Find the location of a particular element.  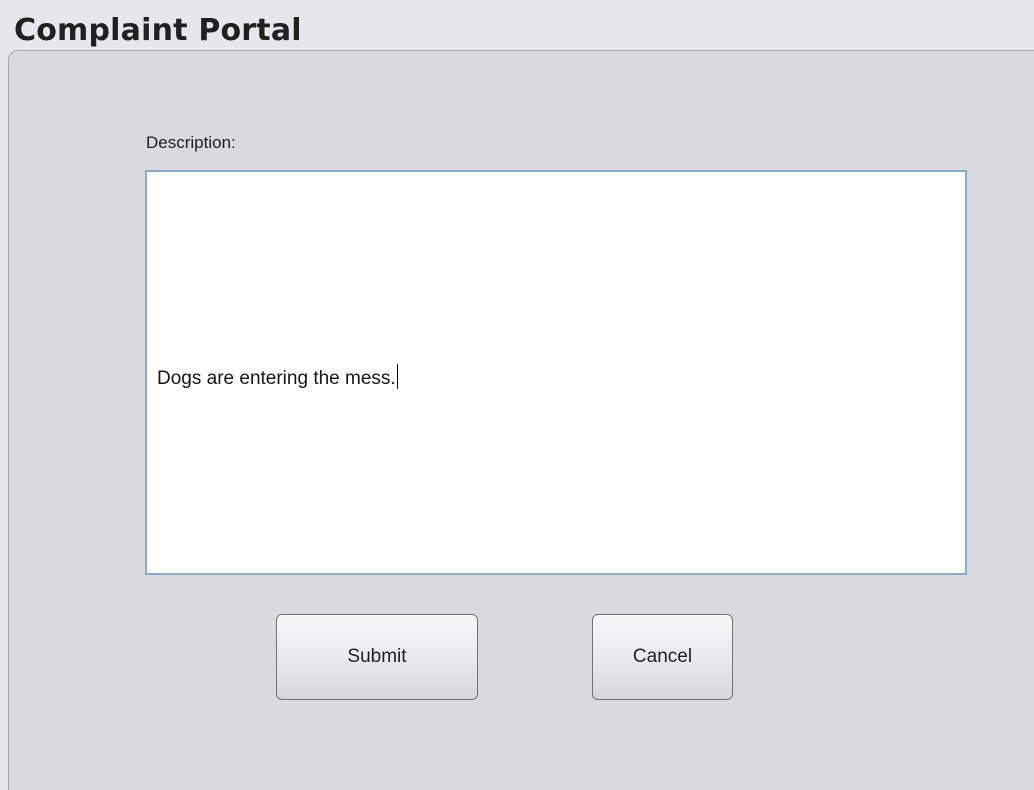

cancel-button-label: Cancel is located at coordinates (662, 656).